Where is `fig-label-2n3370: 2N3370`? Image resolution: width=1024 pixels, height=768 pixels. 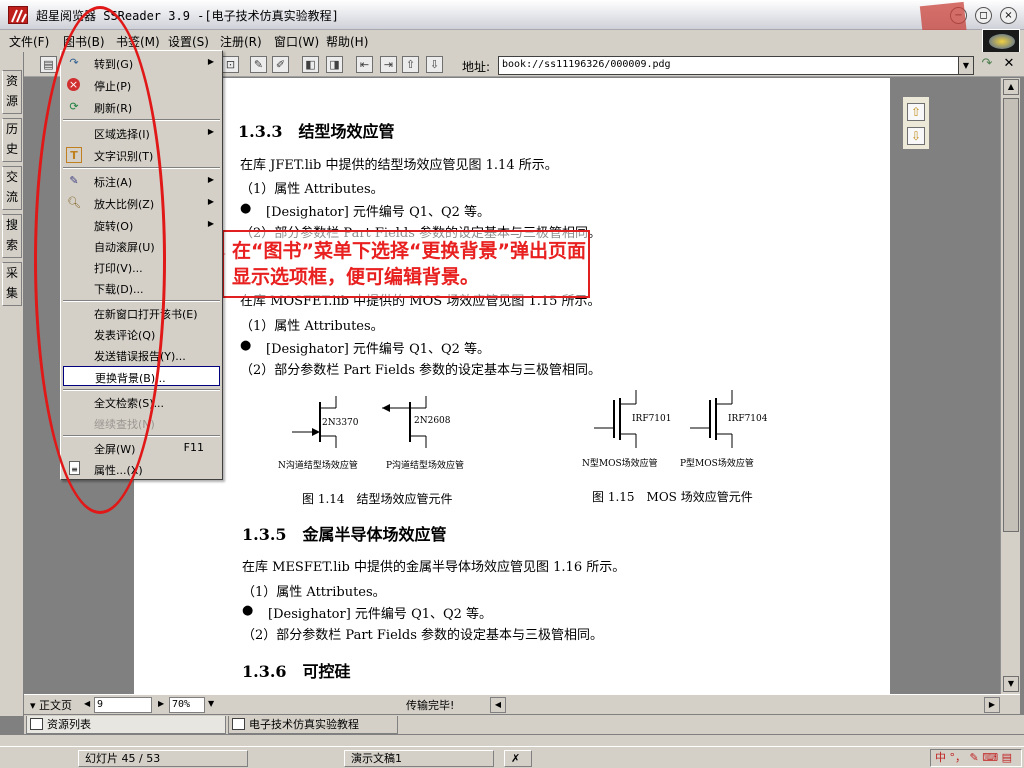
fig-label-2n3370: 2N3370 is located at coordinates (340, 423).